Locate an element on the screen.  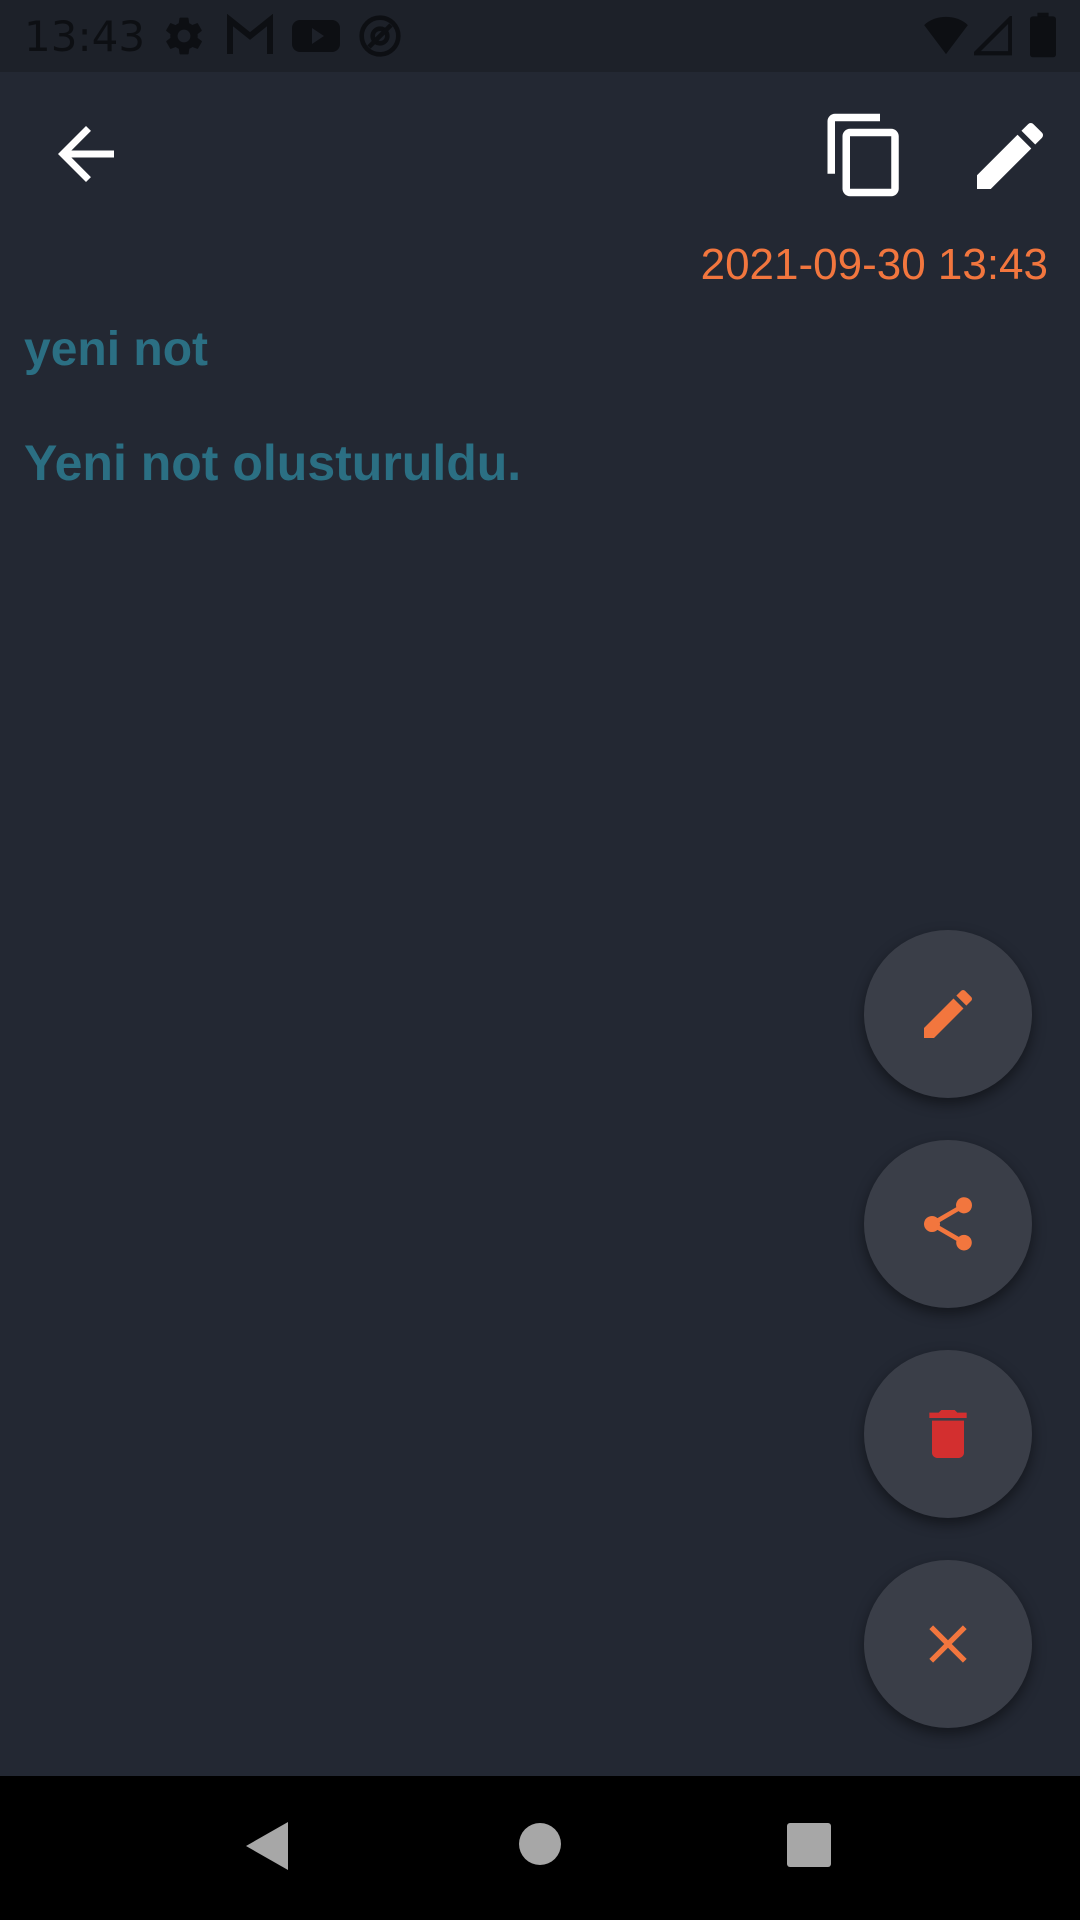
copy-icon is located at coordinates (863, 155).